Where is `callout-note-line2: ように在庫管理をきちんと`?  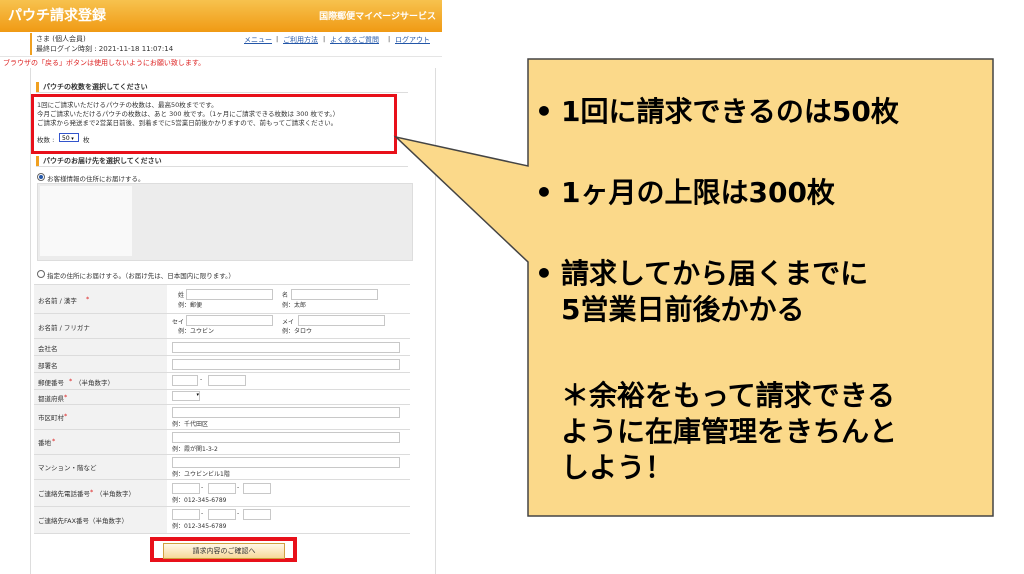 callout-note-line2: ように在庫管理をきちんと is located at coordinates (729, 431).